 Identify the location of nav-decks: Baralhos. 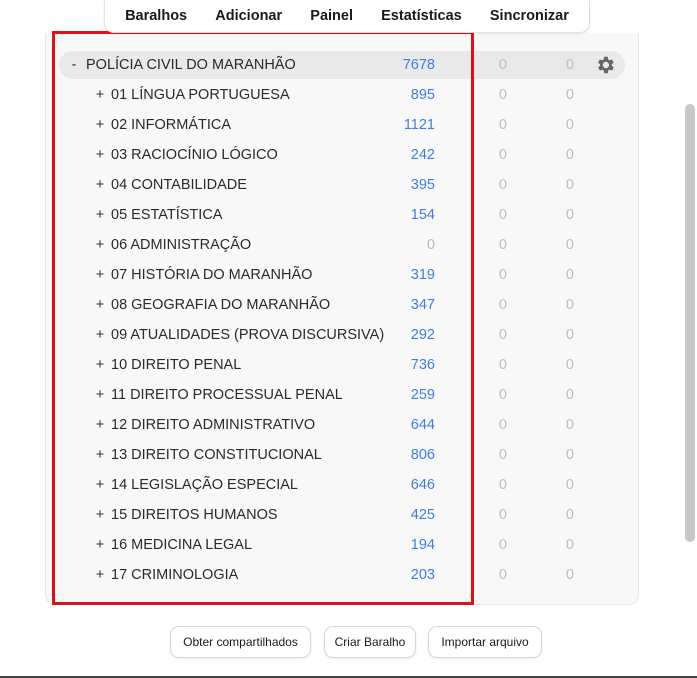
(156, 16).